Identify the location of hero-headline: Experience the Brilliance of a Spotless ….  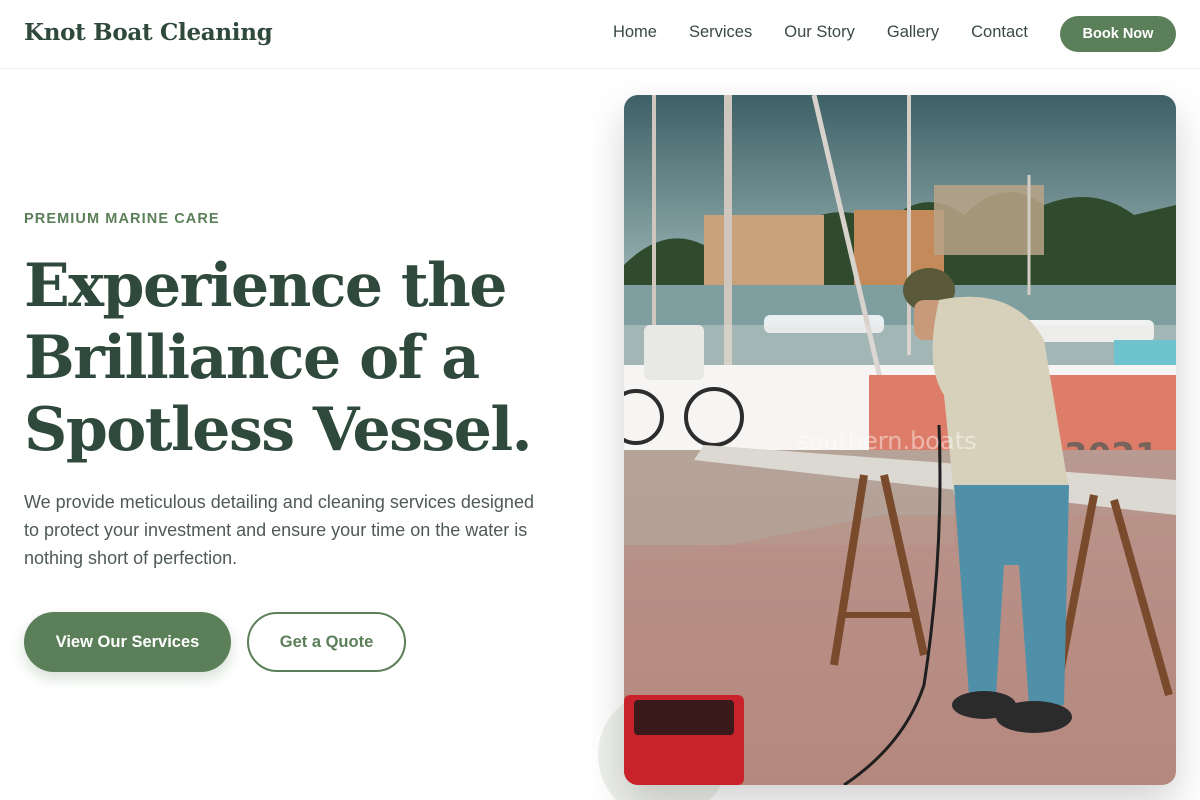
(304, 358).